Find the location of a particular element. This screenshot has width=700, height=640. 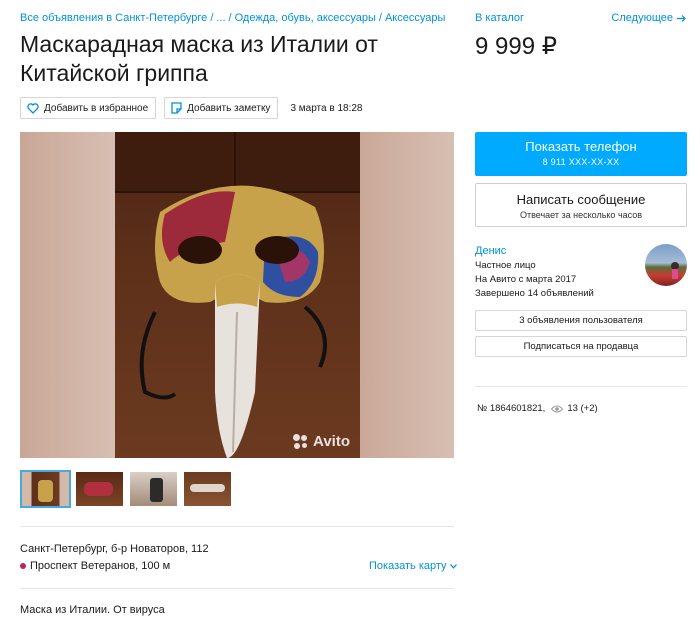

metro-station-label: Проспект Ветеранов, 100 м is located at coordinates (100, 566).